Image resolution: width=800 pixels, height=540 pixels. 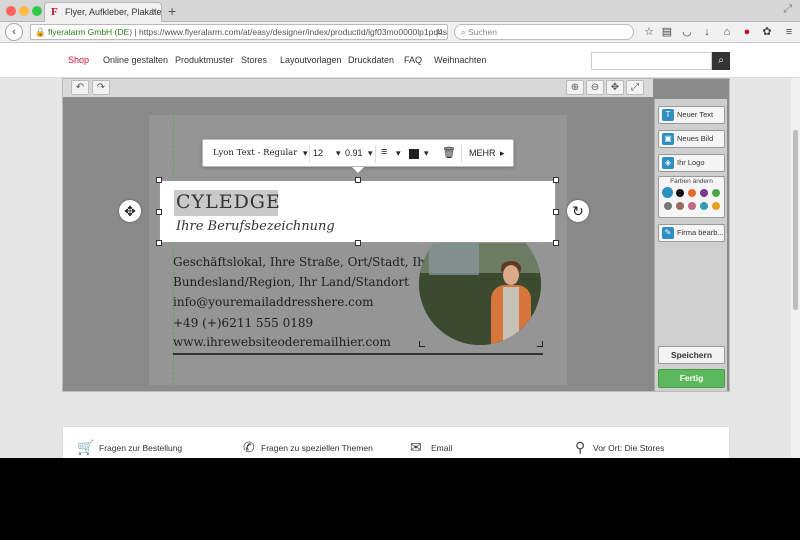 I want to click on selected-text-box: CYLEDGE Ihre Berufsbezeichnung, so click(x=357, y=211).